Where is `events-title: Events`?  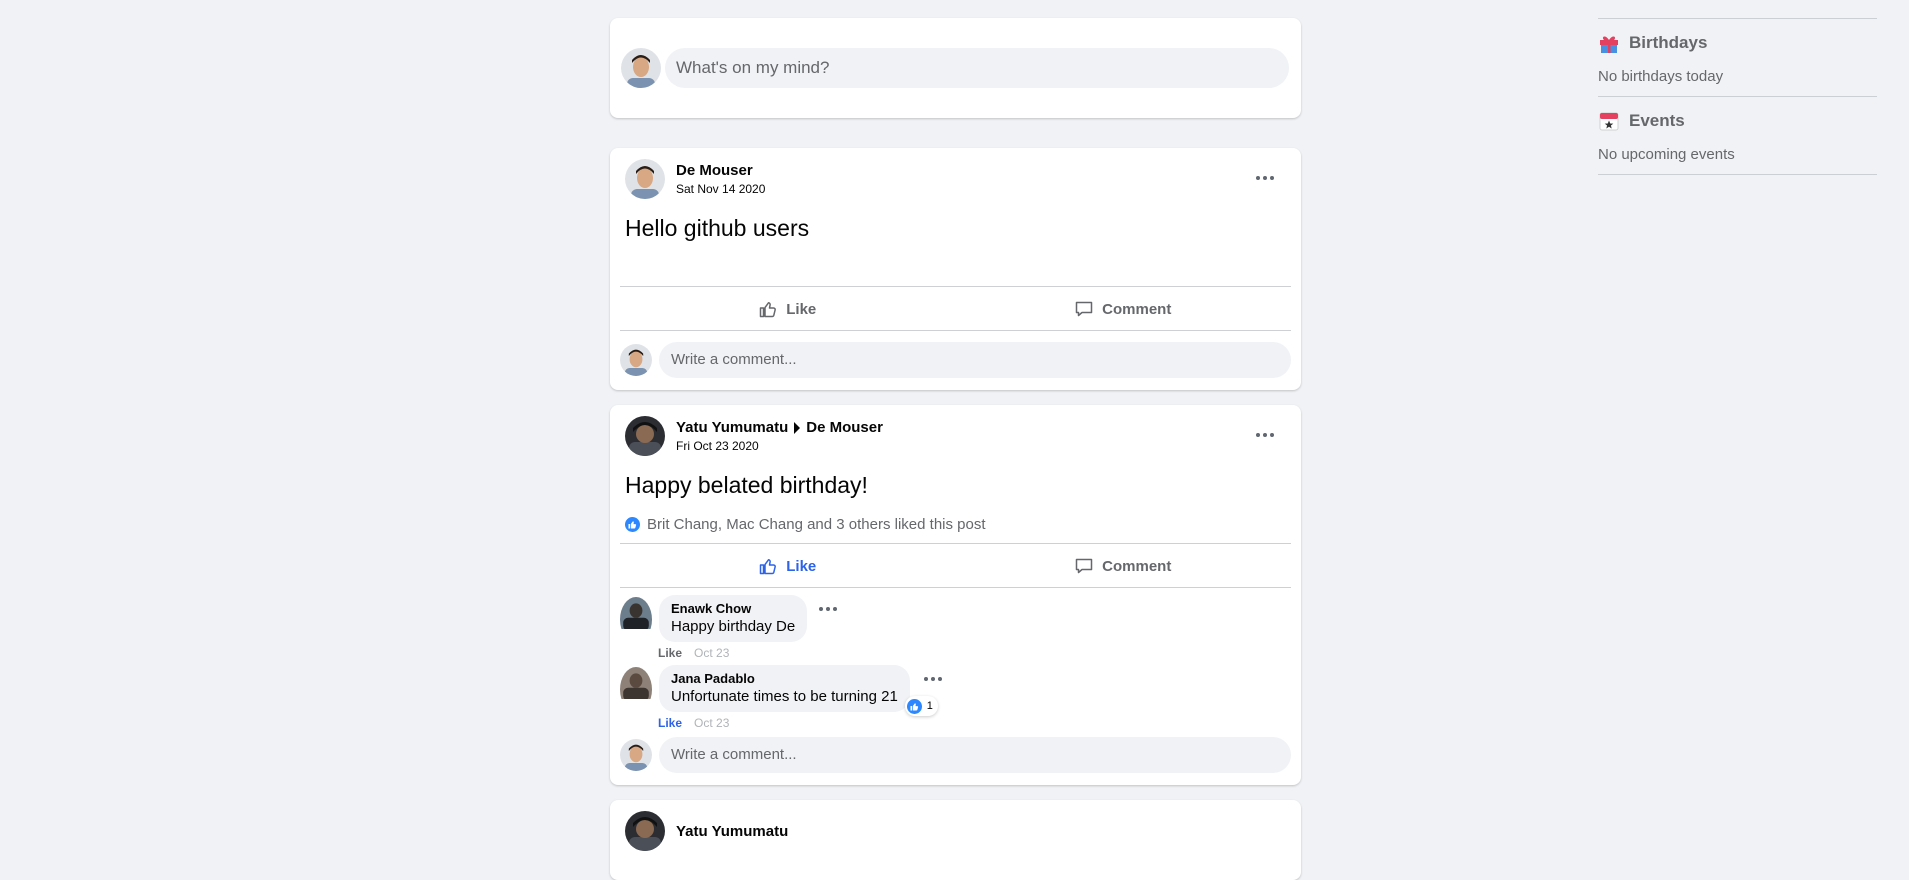
events-title: Events is located at coordinates (1657, 121).